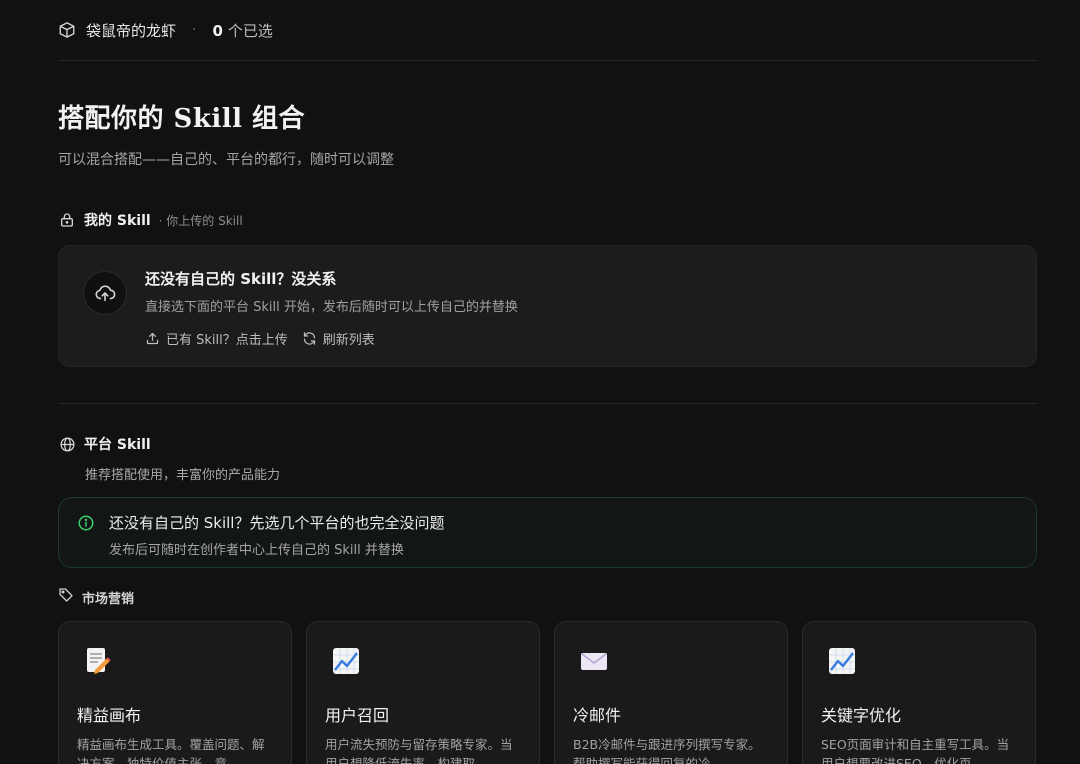  Describe the element at coordinates (861, 715) in the screenshot. I see `skill-card-name: 关键字优化` at that location.